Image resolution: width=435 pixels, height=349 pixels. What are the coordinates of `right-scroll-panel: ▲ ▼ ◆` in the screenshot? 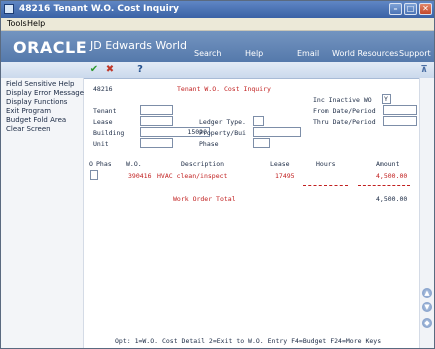 It's located at (426, 213).